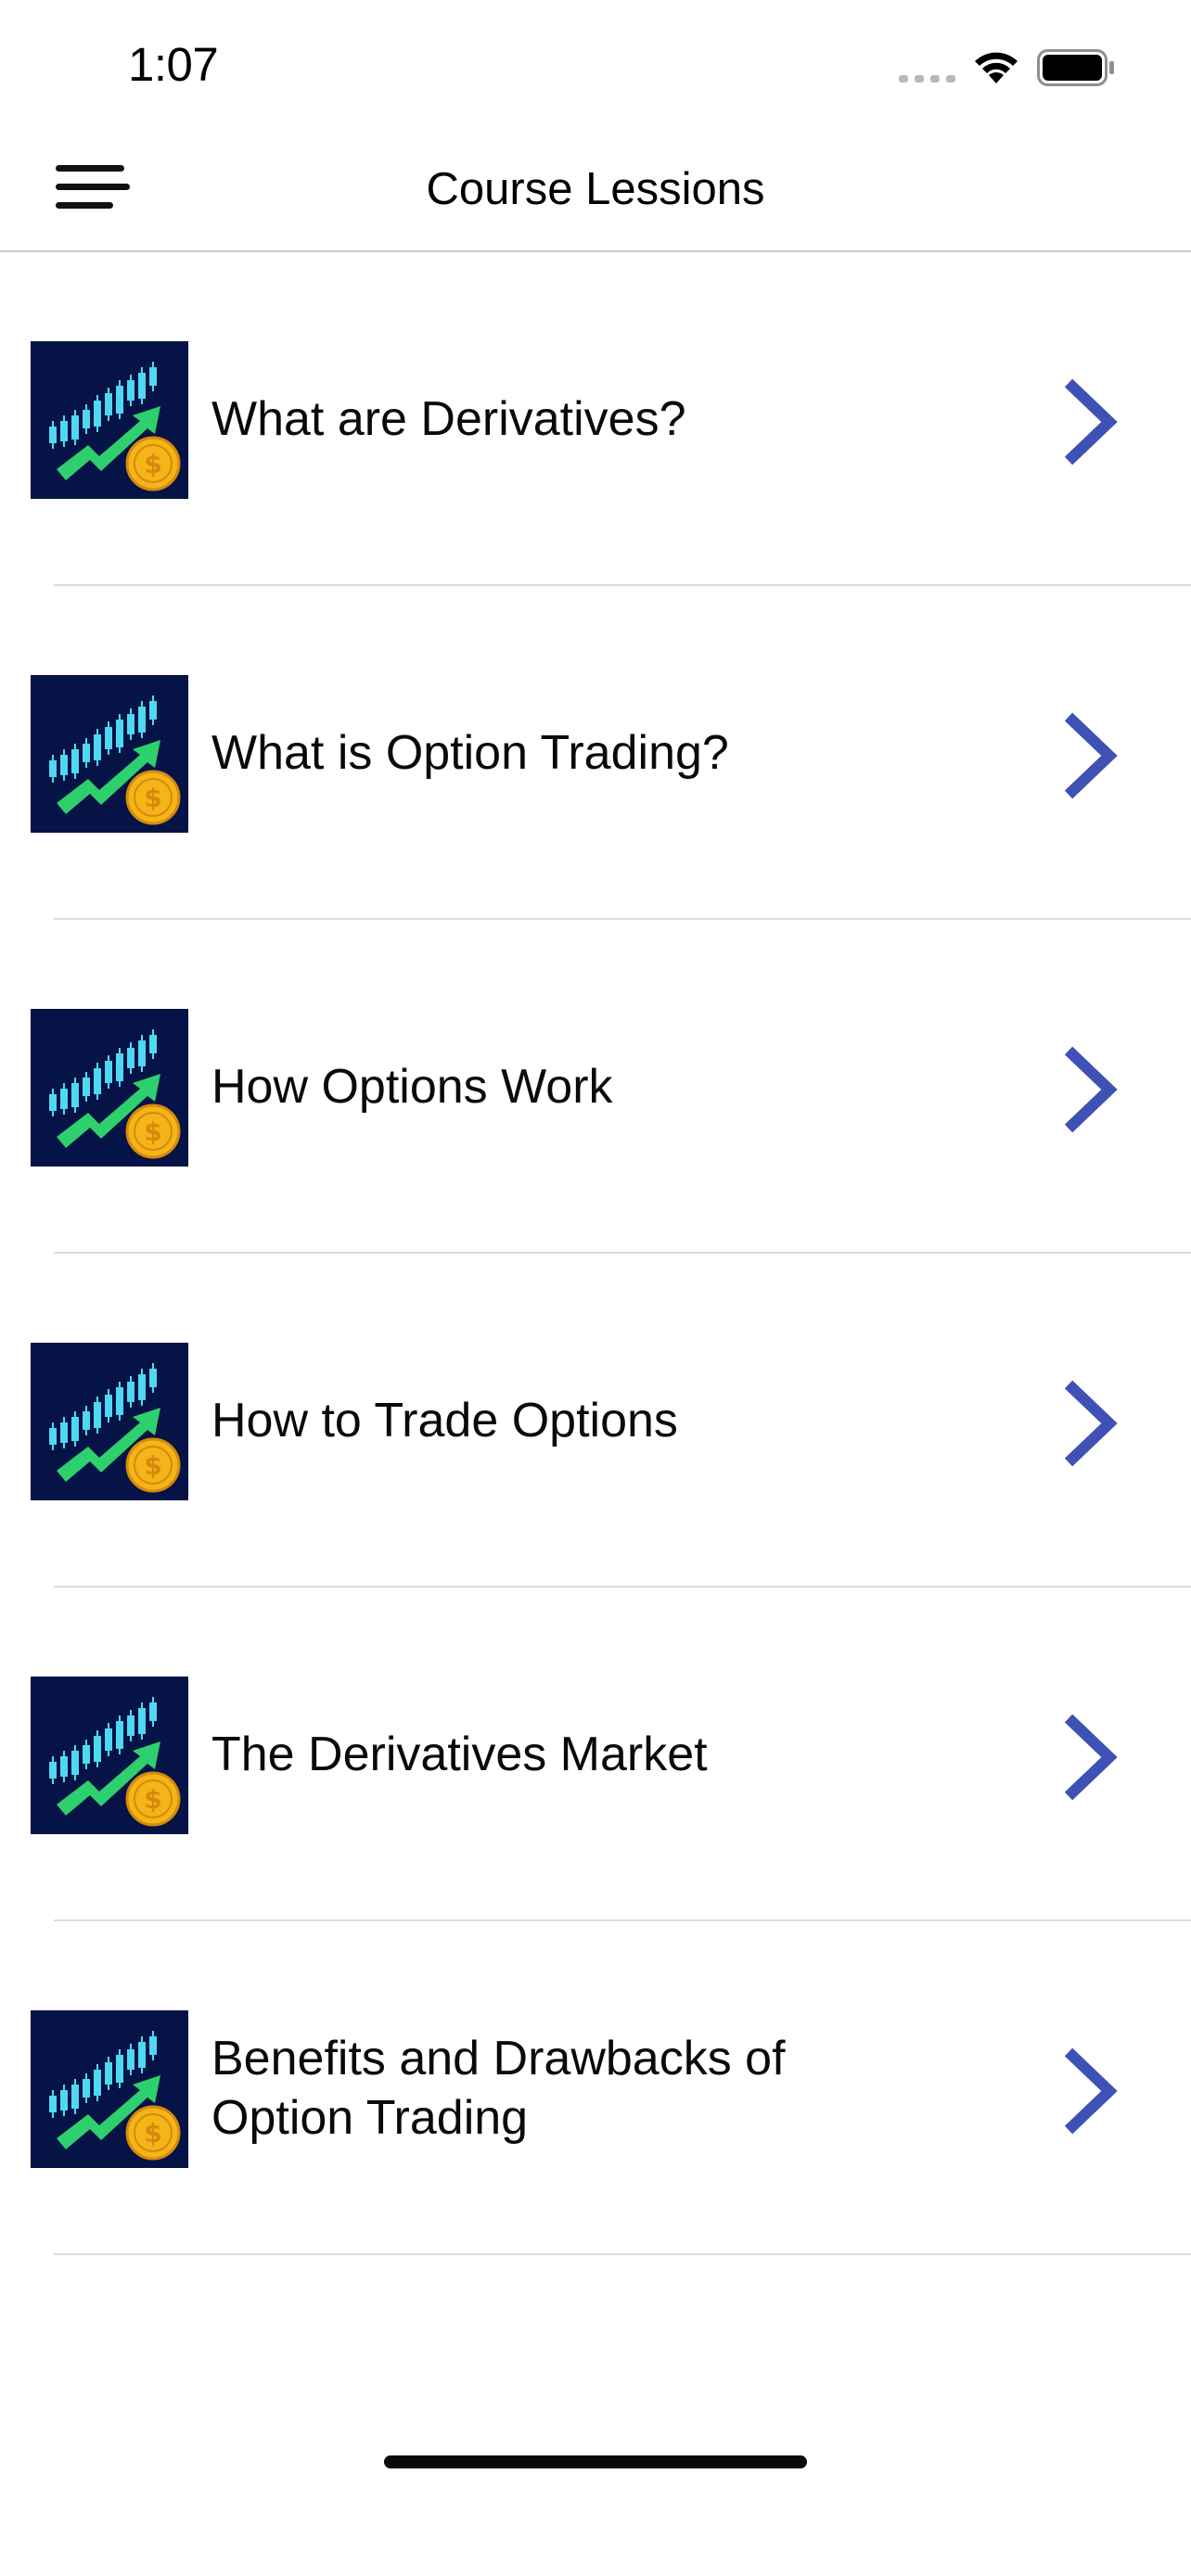  Describe the element at coordinates (449, 419) in the screenshot. I see `lesson-title: What are Derivatives?` at that location.